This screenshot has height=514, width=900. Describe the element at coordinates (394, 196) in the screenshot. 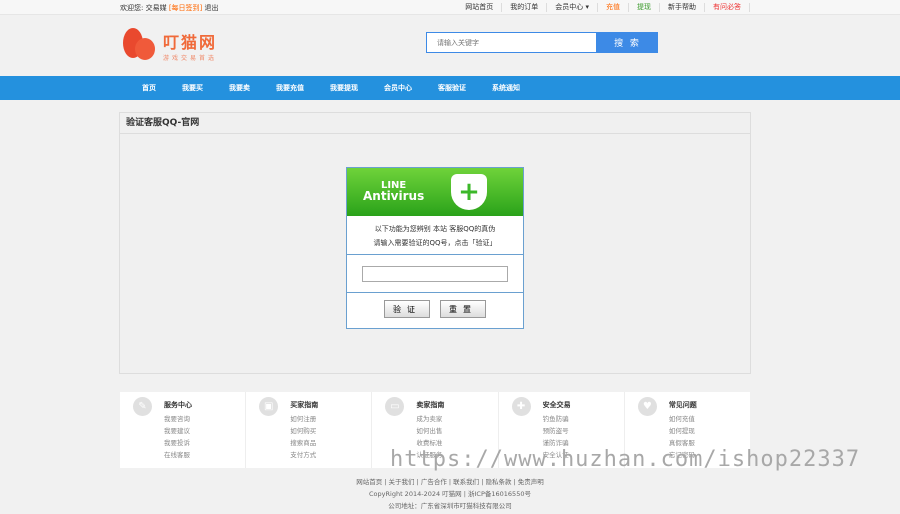

I see `banner-line2: Antivirus` at that location.